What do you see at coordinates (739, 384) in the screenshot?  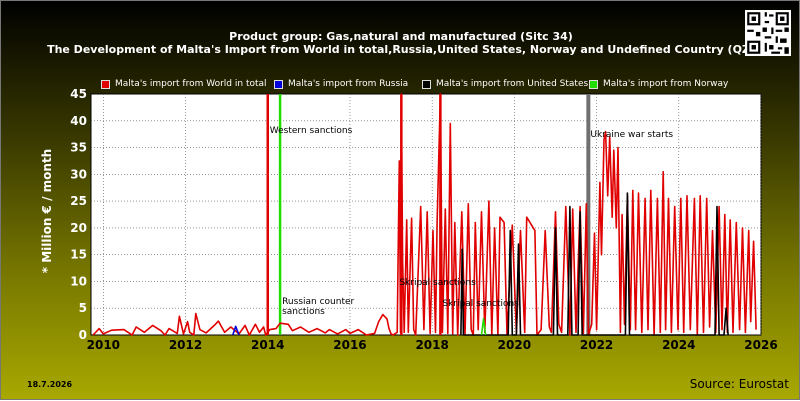 I see `source-label: Source: Eurostat` at bounding box center [739, 384].